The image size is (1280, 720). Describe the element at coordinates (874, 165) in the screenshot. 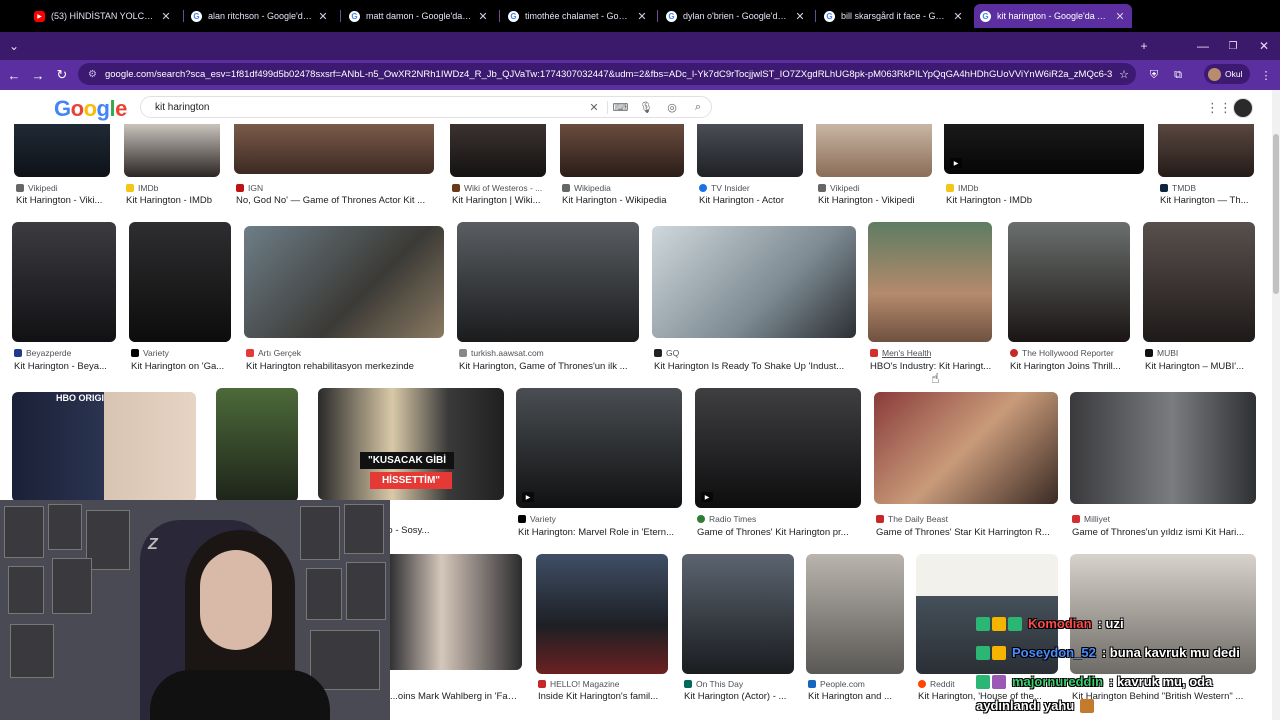

I see `image-result: Vikipedi Kit Harington - Vikipedi` at that location.